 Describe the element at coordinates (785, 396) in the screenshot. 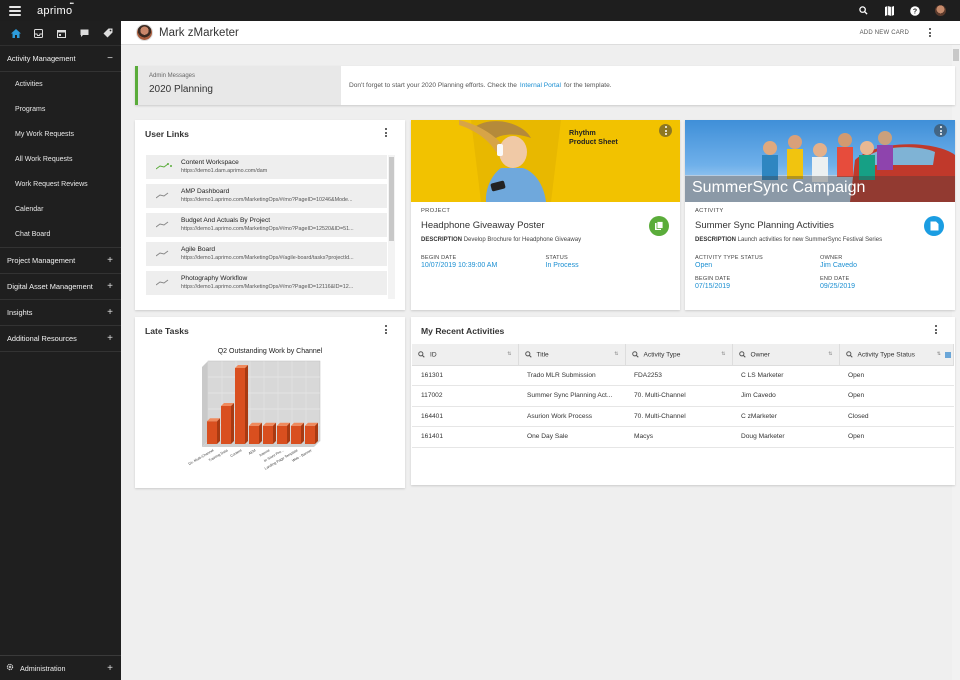

I see `cell-owner: Jim Cavedo` at that location.